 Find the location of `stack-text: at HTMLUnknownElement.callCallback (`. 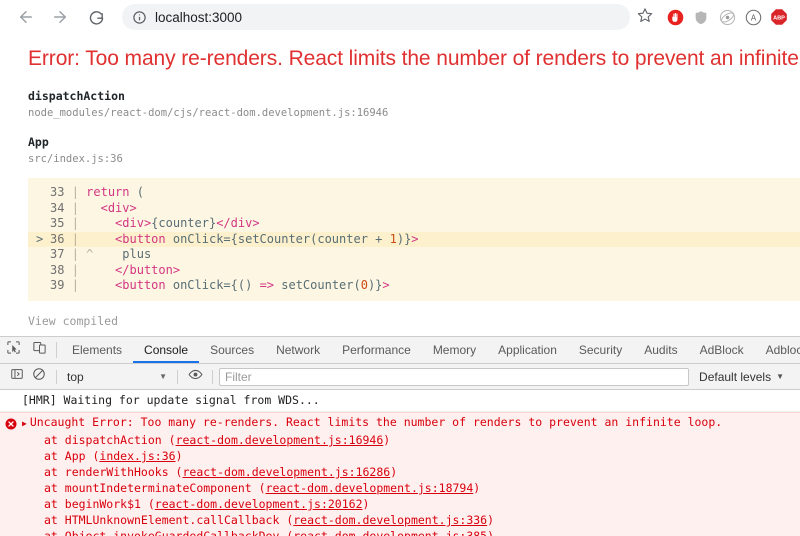

stack-text: at HTMLUnknownElement.callCallback ( is located at coordinates (169, 520).